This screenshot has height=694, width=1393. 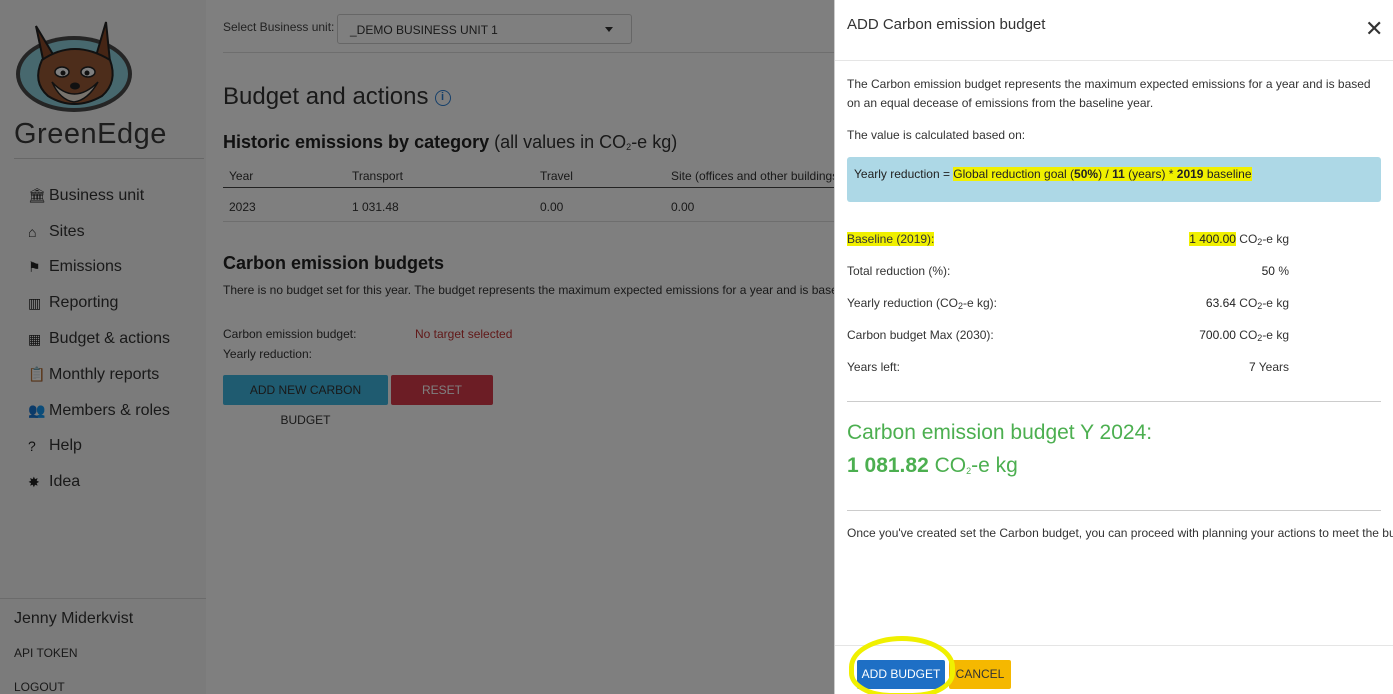 I want to click on stat-label: Carbon budget Max (2030):, so click(x=920, y=335).